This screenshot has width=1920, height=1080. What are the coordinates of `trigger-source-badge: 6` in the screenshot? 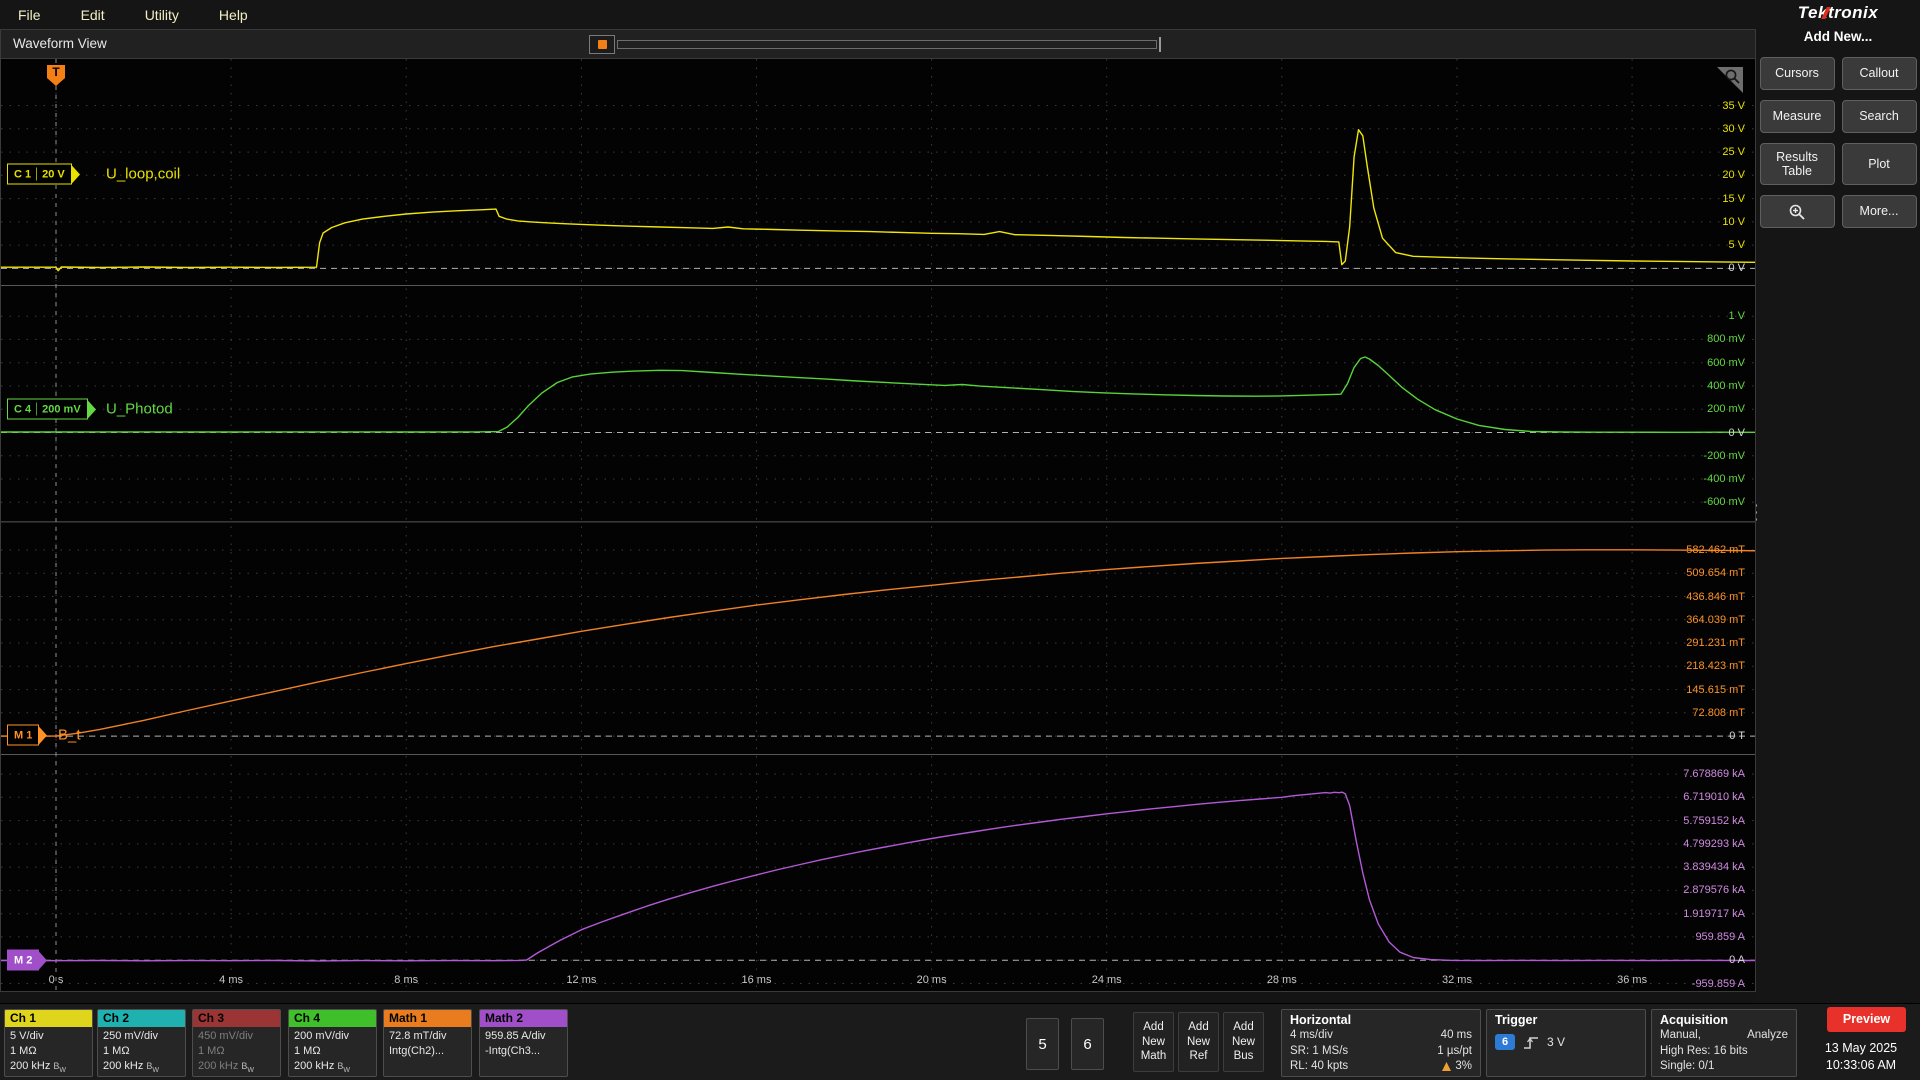 It's located at (1505, 1042).